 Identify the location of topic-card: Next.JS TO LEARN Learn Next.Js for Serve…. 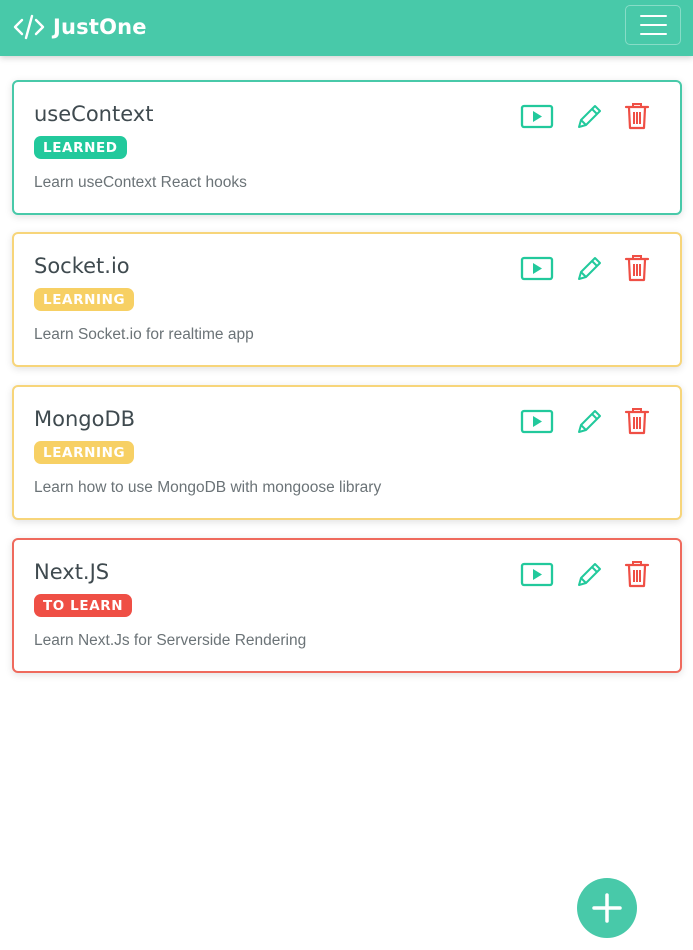
(347, 605).